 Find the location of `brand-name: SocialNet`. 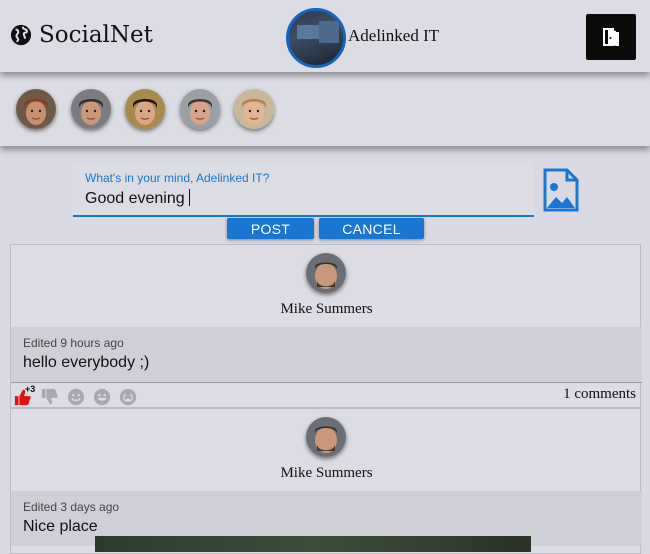

brand-name: SocialNet is located at coordinates (96, 35).